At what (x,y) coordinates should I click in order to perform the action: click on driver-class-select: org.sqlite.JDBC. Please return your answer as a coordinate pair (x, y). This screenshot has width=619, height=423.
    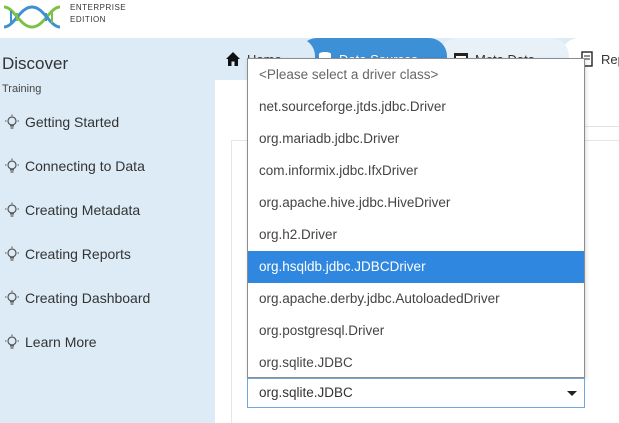
    Looking at the image, I should click on (416, 393).